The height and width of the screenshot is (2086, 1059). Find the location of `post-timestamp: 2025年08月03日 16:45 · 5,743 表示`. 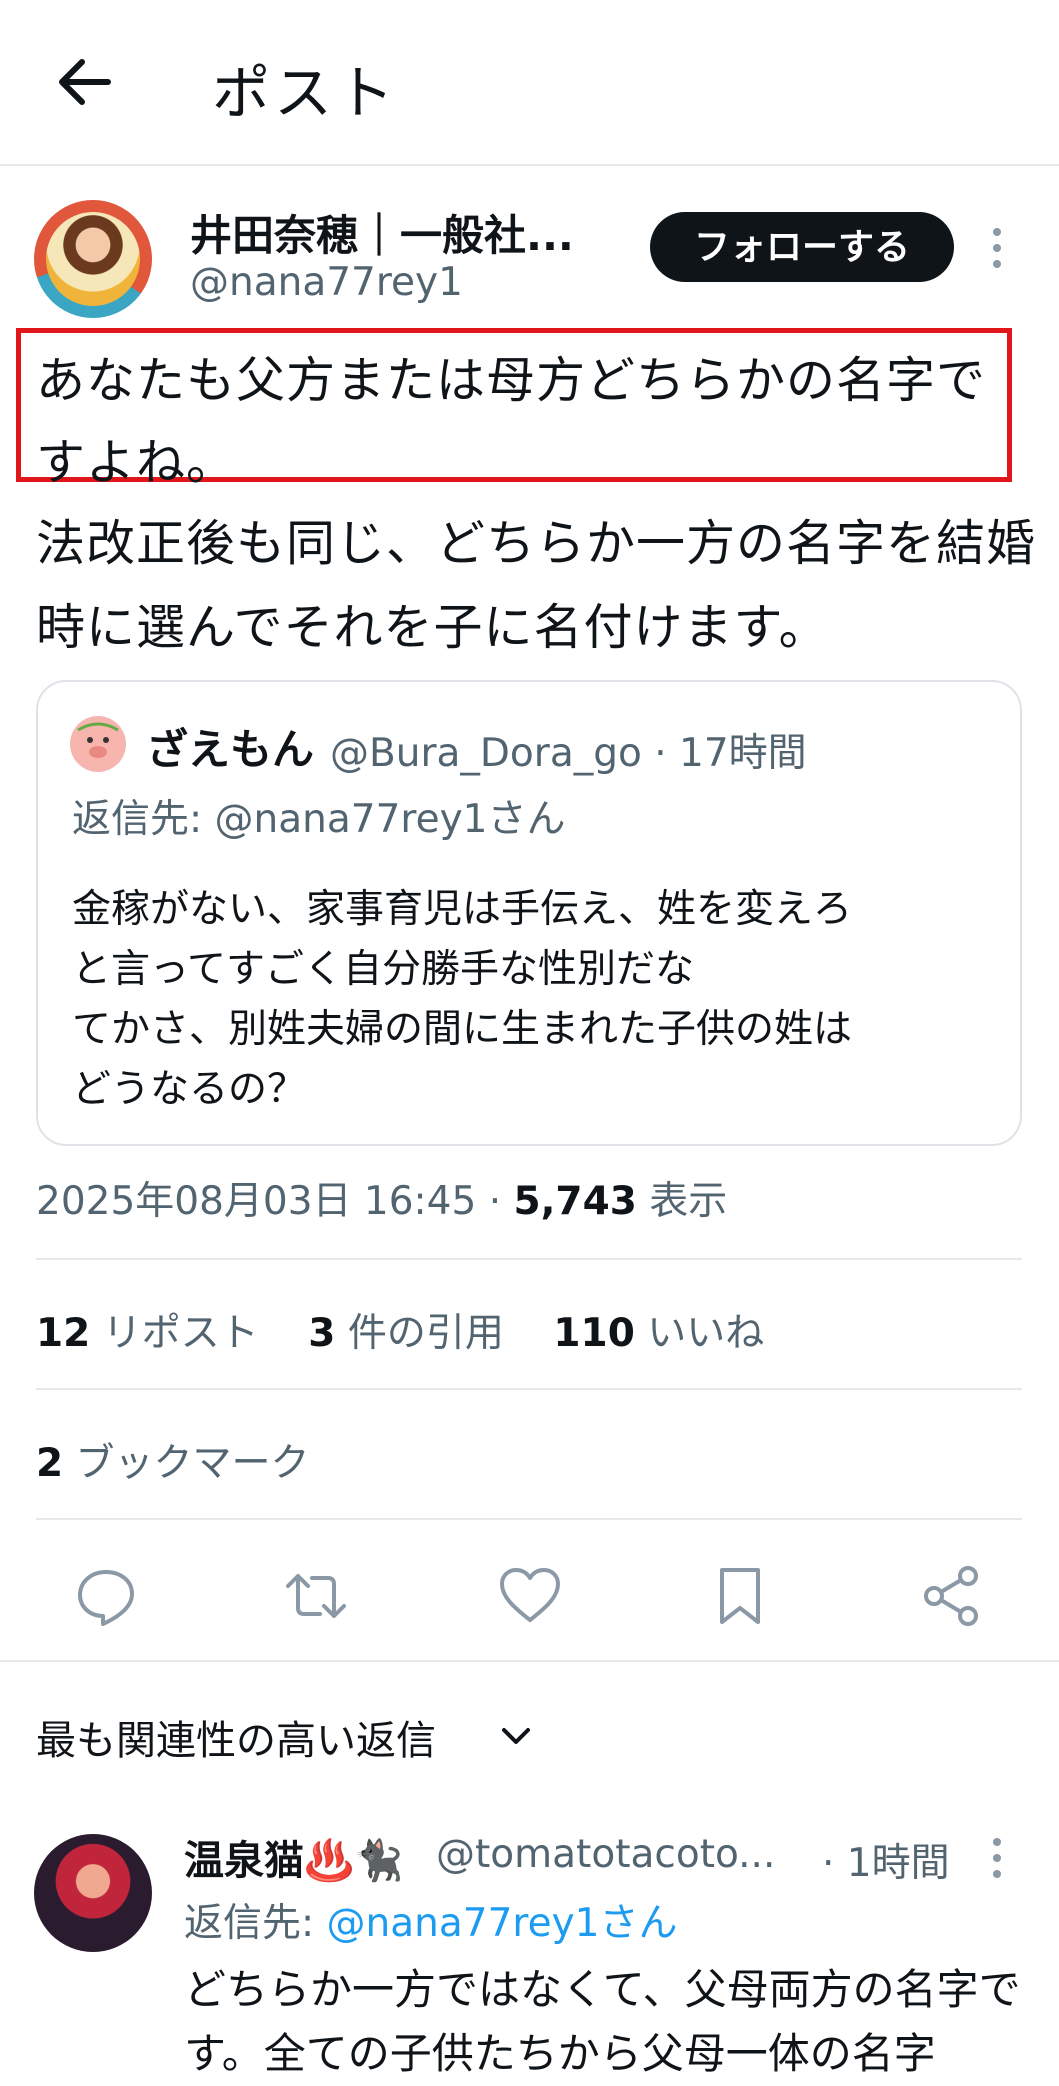

post-timestamp: 2025年08月03日 16:45 · 5,743 表示 is located at coordinates (381, 1198).